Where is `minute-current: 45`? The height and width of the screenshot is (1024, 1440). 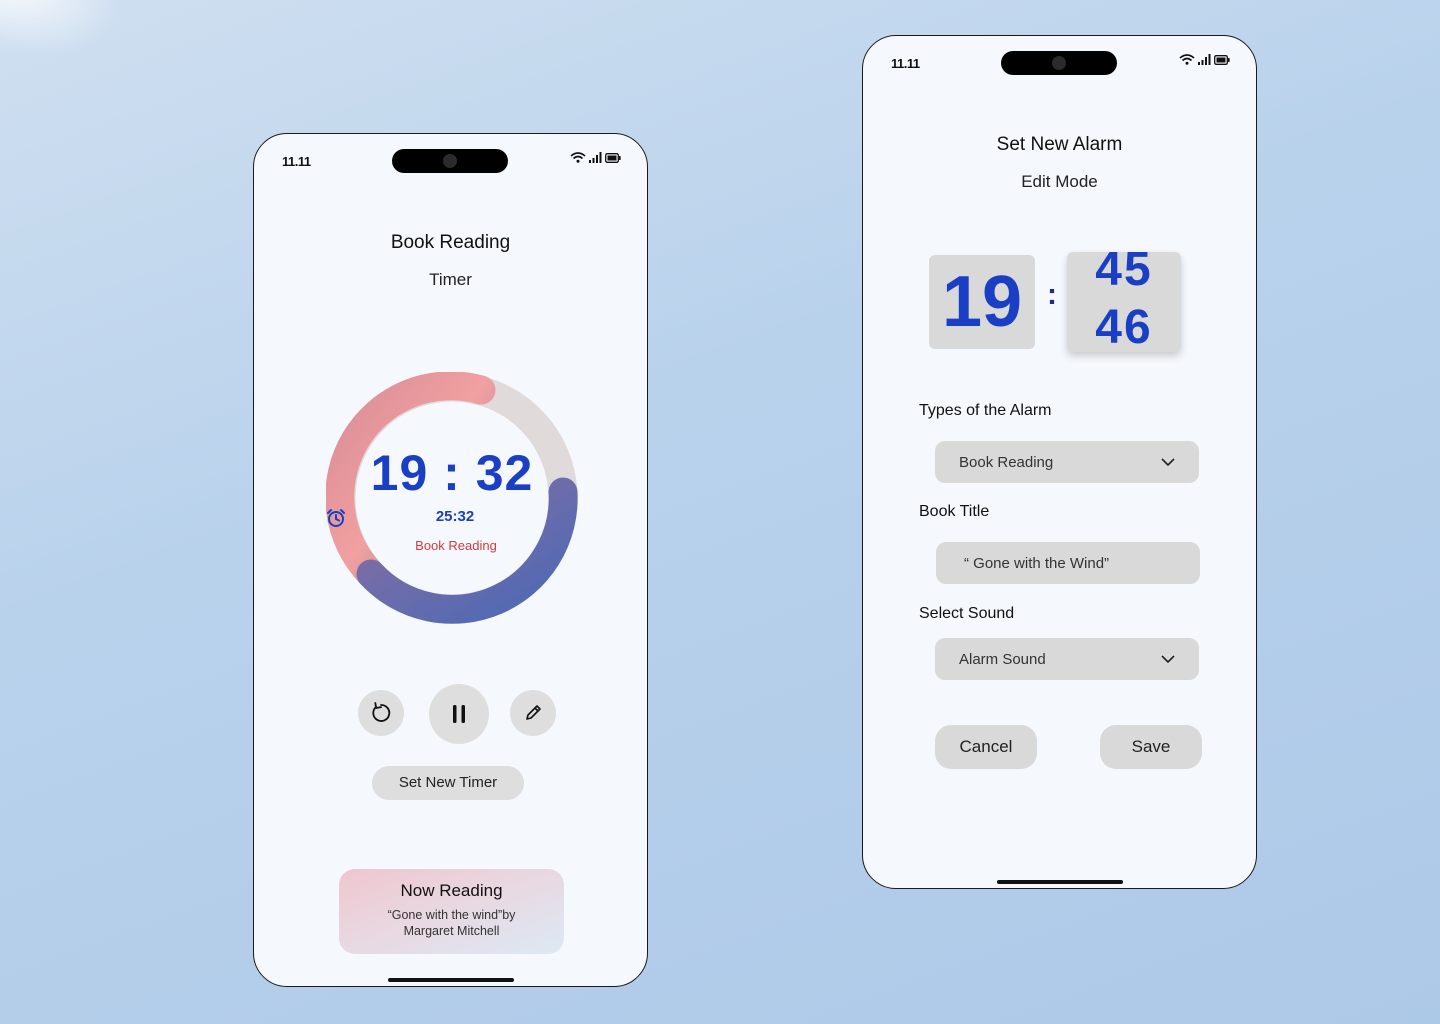 minute-current: 45 is located at coordinates (1124, 274).